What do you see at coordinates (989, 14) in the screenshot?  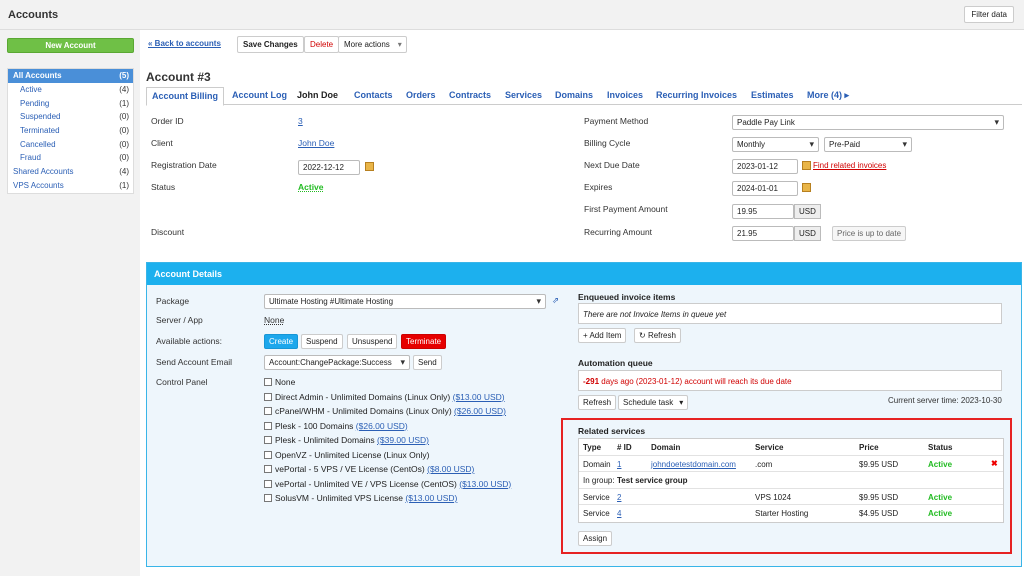 I see `filter-data-button: Filter data` at bounding box center [989, 14].